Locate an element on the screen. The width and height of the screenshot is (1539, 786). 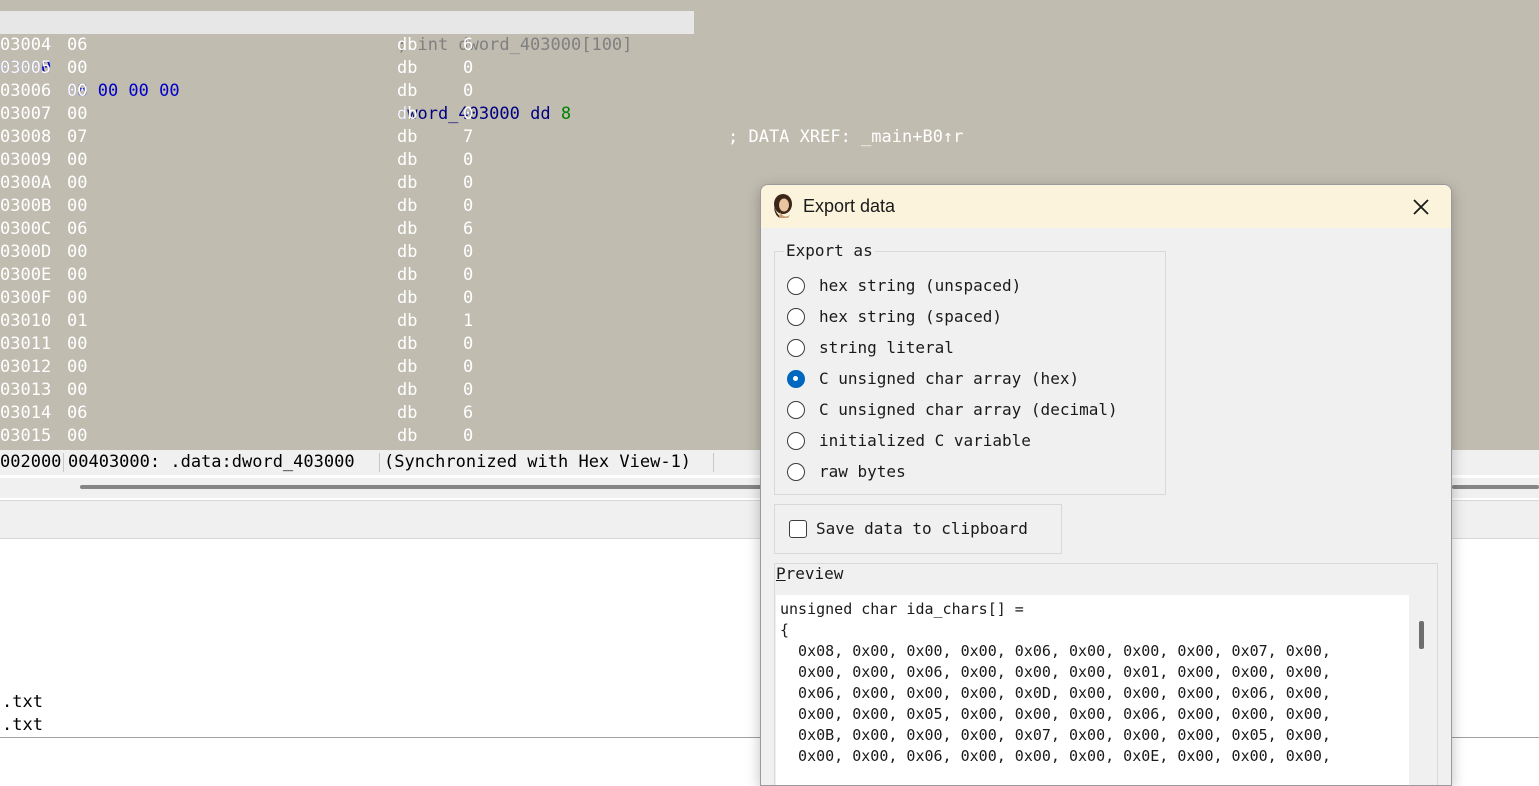
listing-row: 03007 00 db 0 is located at coordinates (769, 114).